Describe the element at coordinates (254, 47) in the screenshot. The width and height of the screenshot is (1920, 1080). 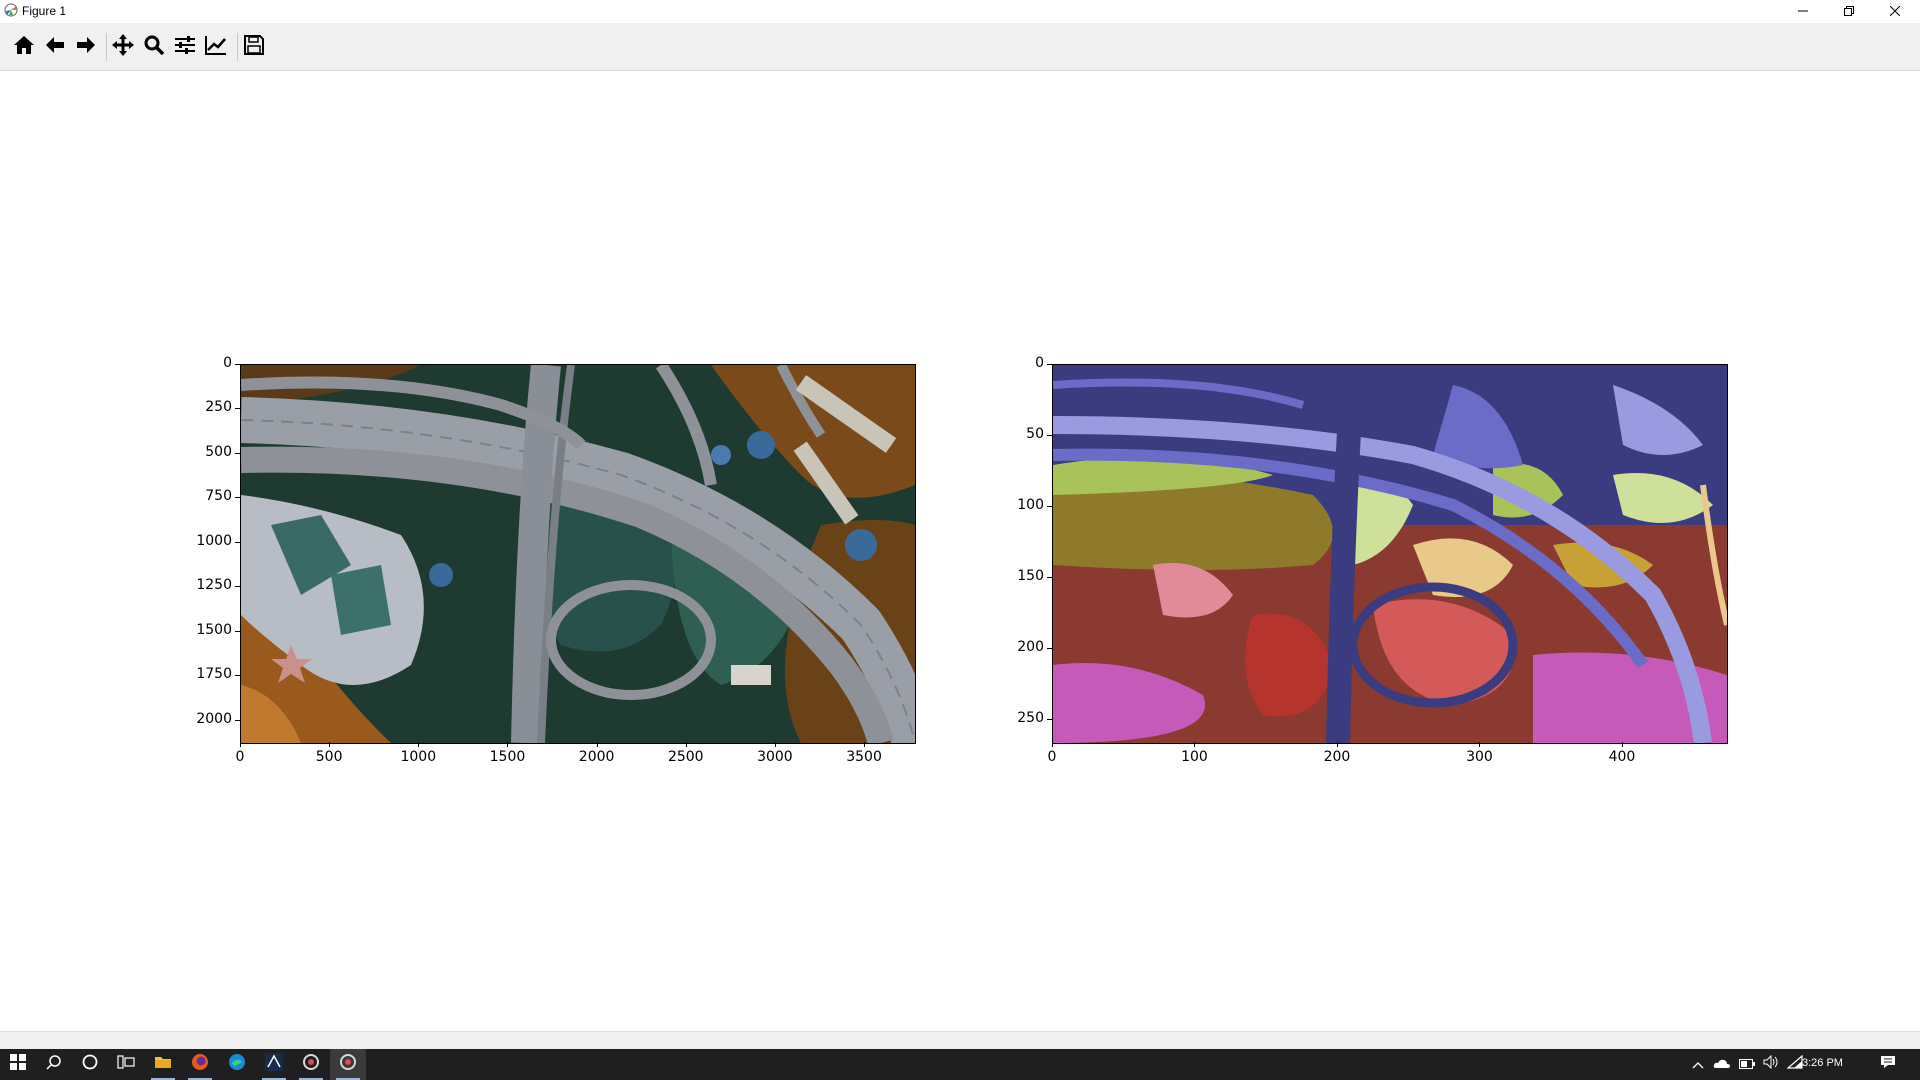
I see `save-button` at that location.